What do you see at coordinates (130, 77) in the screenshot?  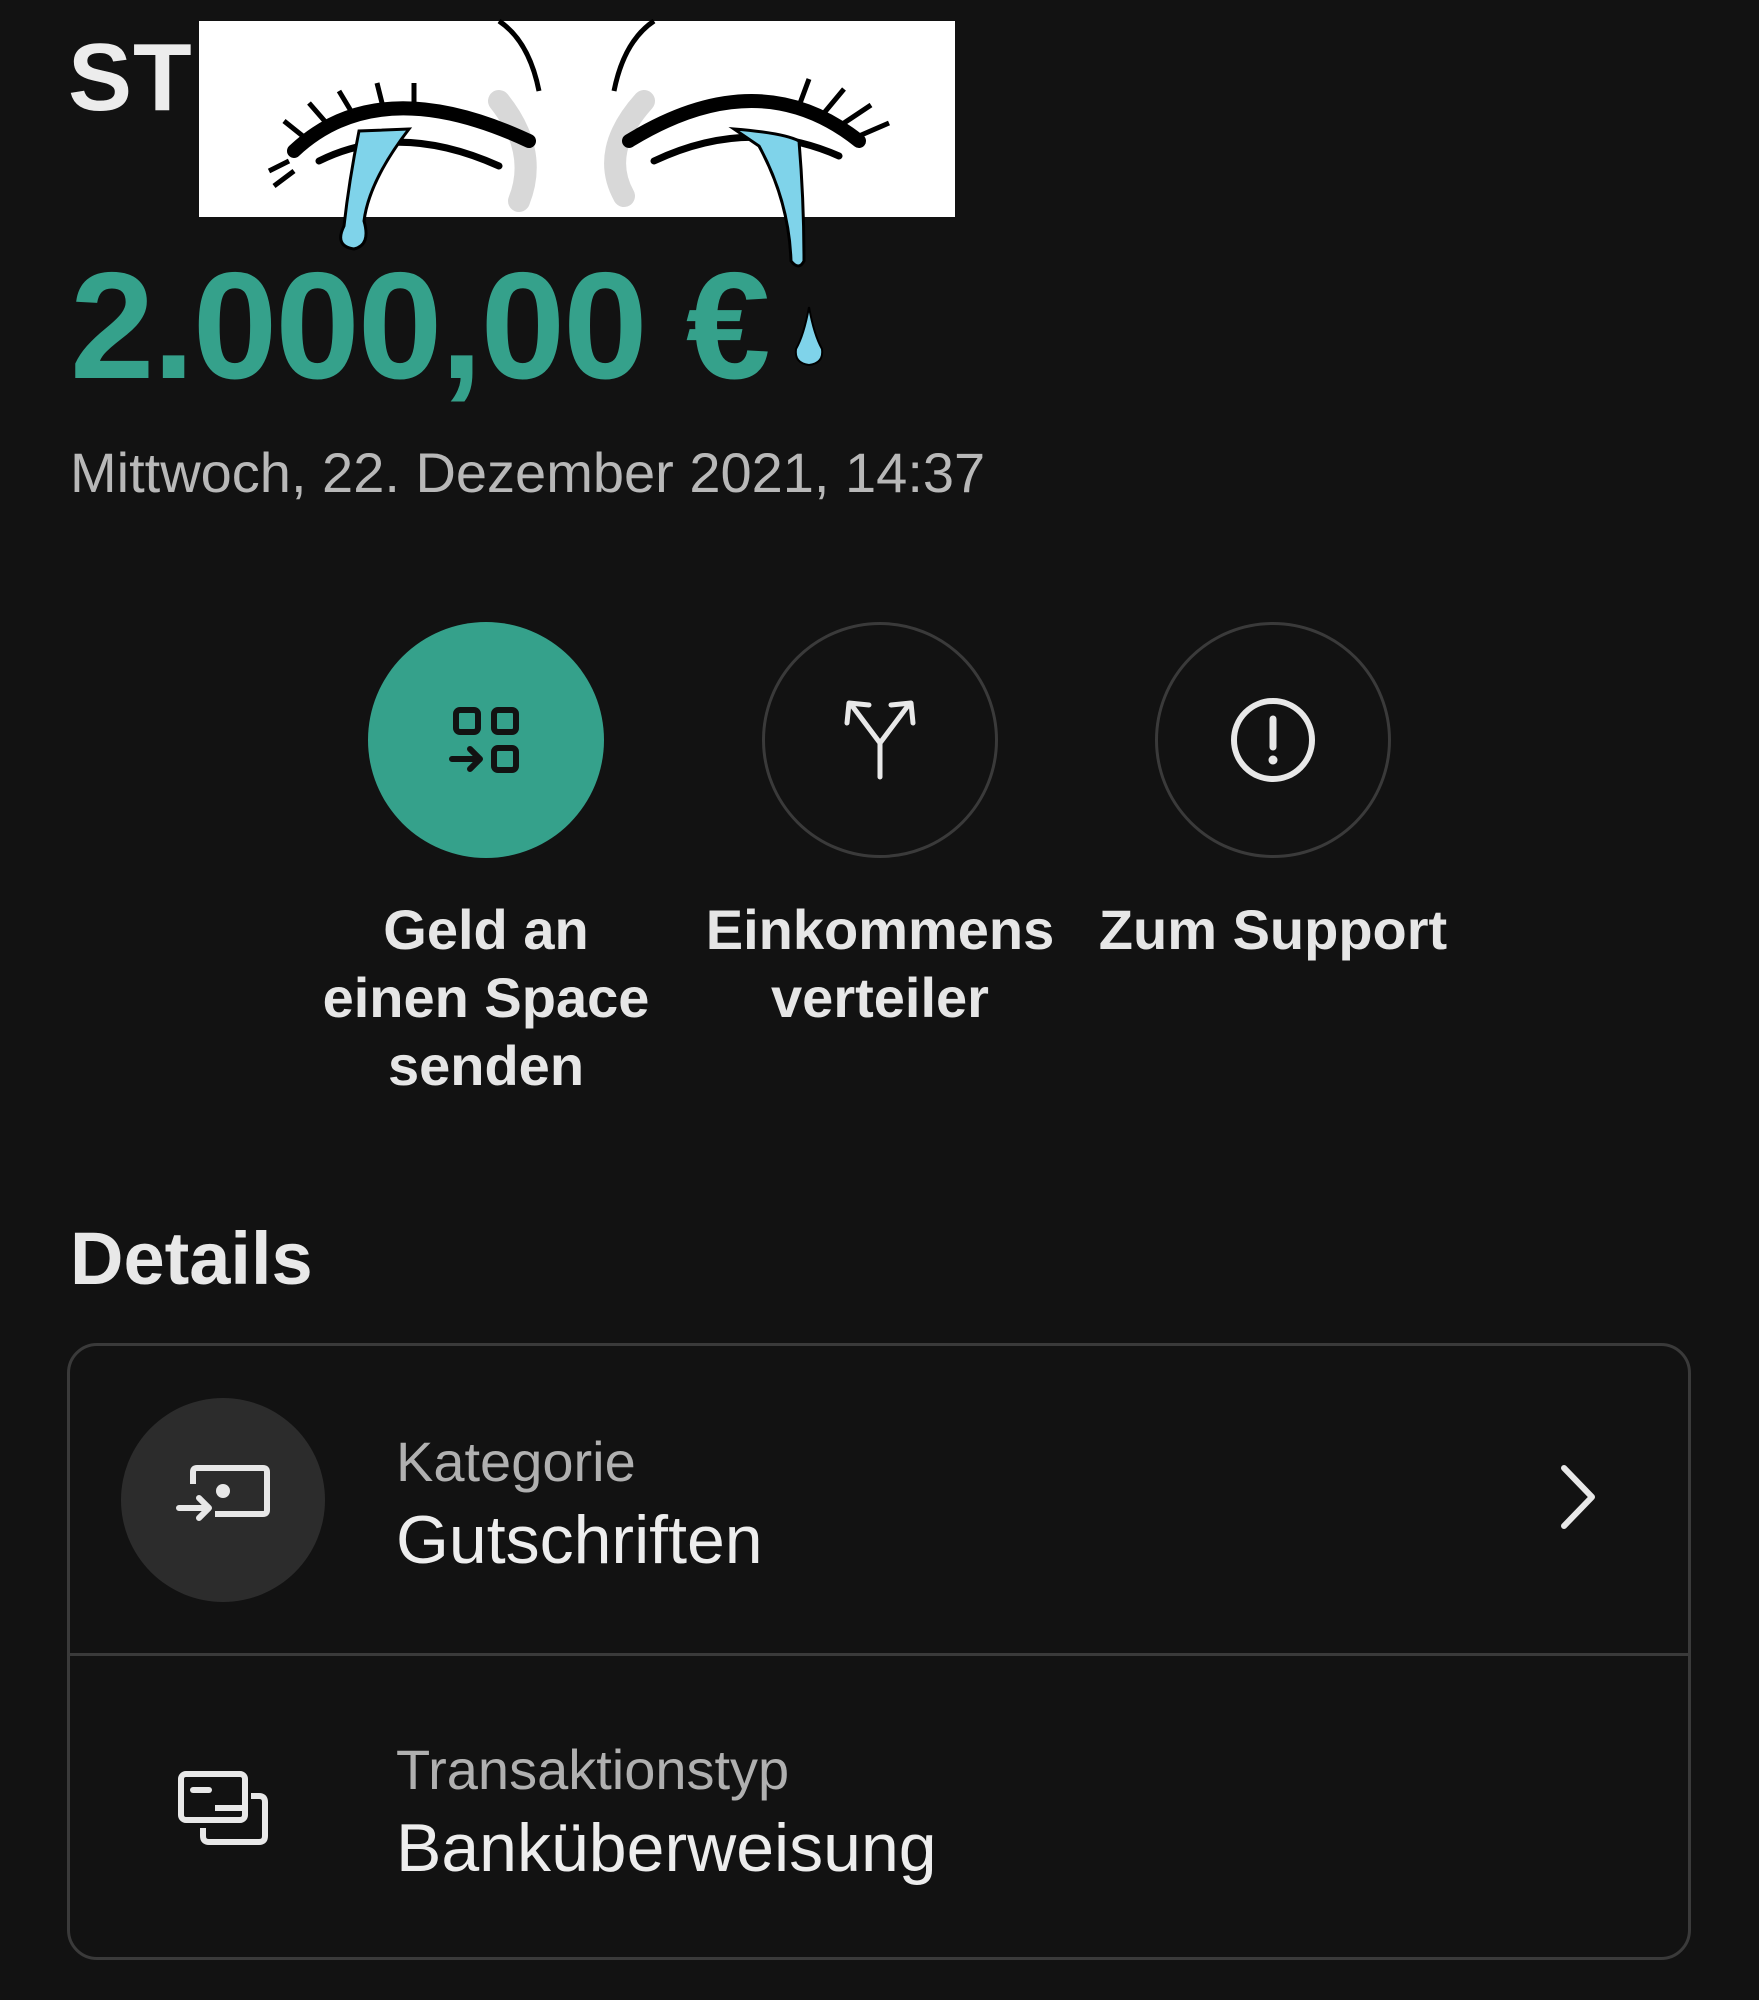 I see `page-title: ST` at bounding box center [130, 77].